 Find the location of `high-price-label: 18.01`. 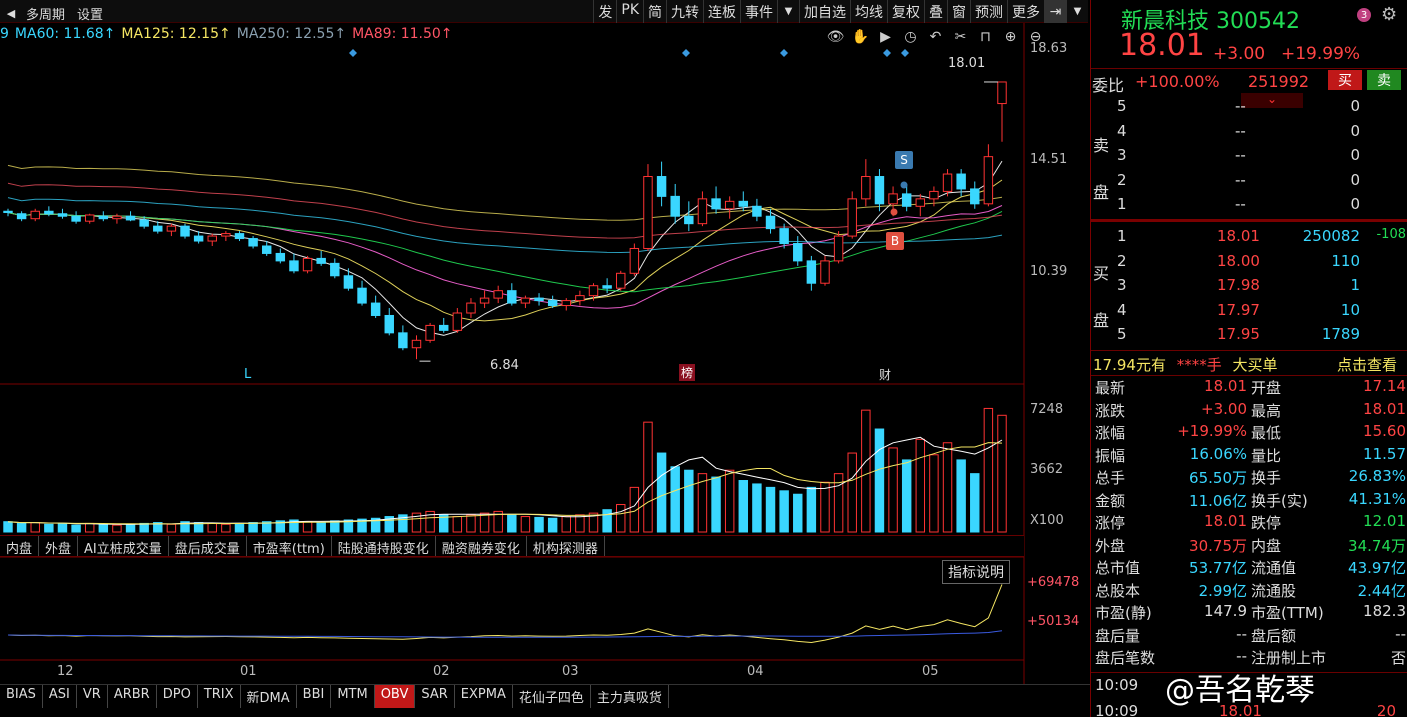

high-price-label: 18.01 is located at coordinates (967, 63).